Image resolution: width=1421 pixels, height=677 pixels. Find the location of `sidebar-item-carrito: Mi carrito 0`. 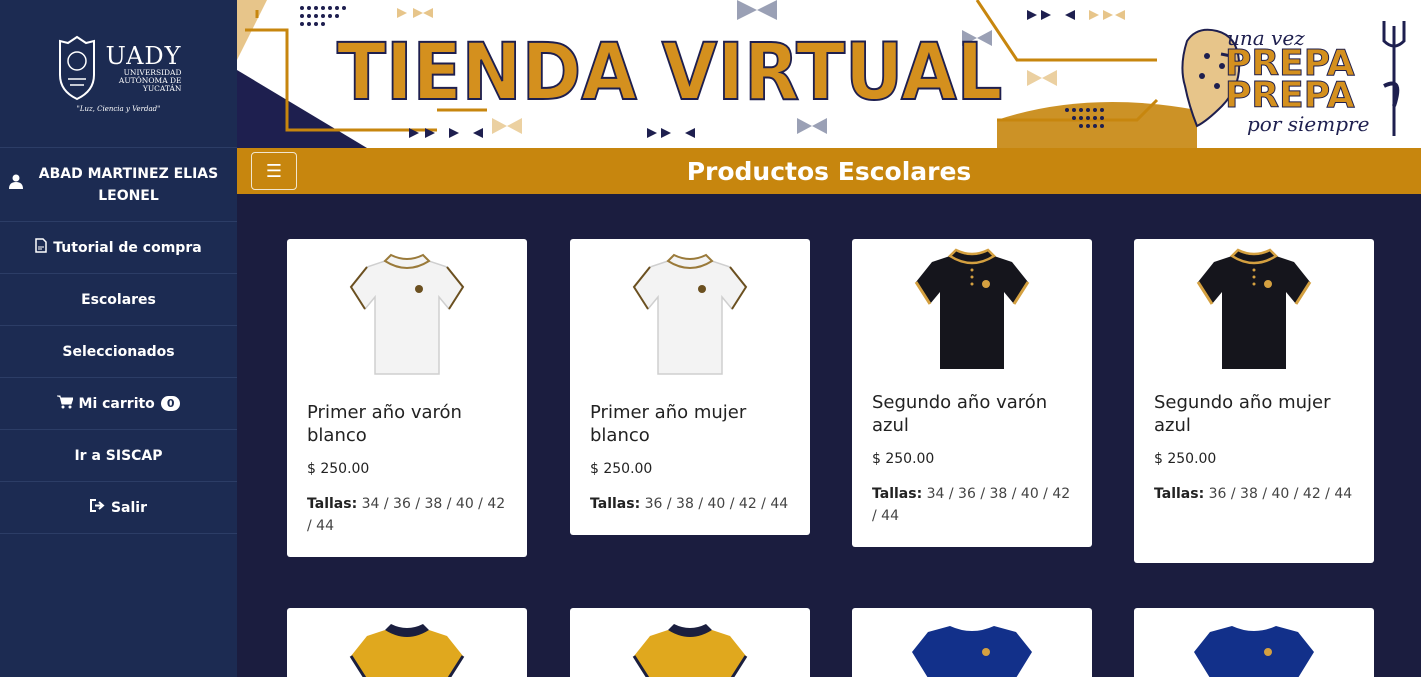

sidebar-item-carrito: Mi carrito 0 is located at coordinates (118, 404).